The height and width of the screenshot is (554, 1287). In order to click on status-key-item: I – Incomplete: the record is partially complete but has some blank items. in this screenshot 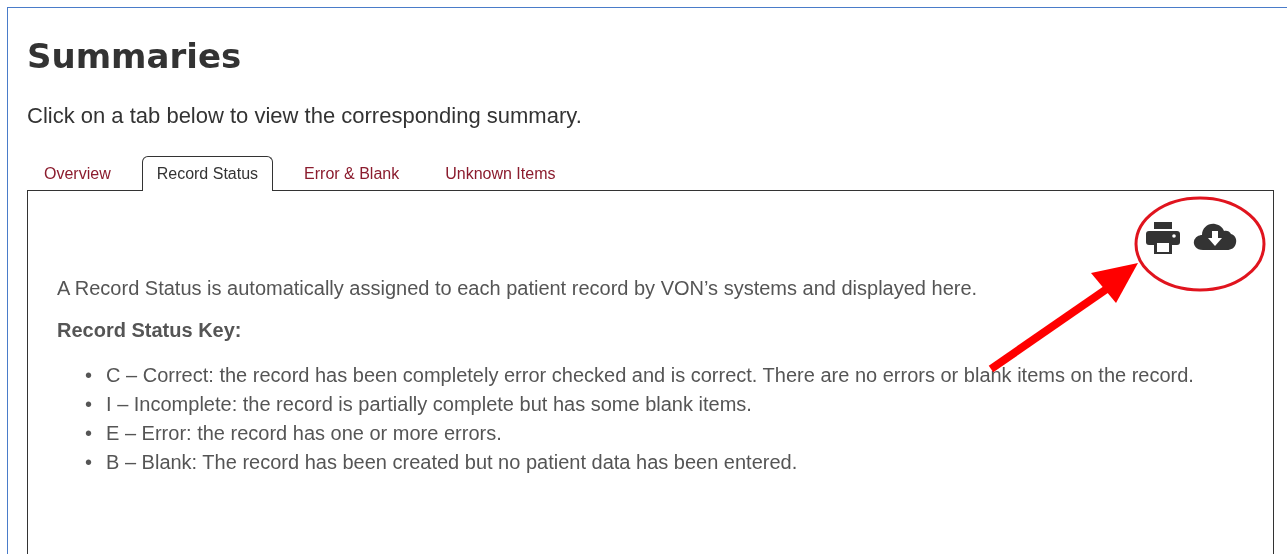, I will do `click(429, 404)`.